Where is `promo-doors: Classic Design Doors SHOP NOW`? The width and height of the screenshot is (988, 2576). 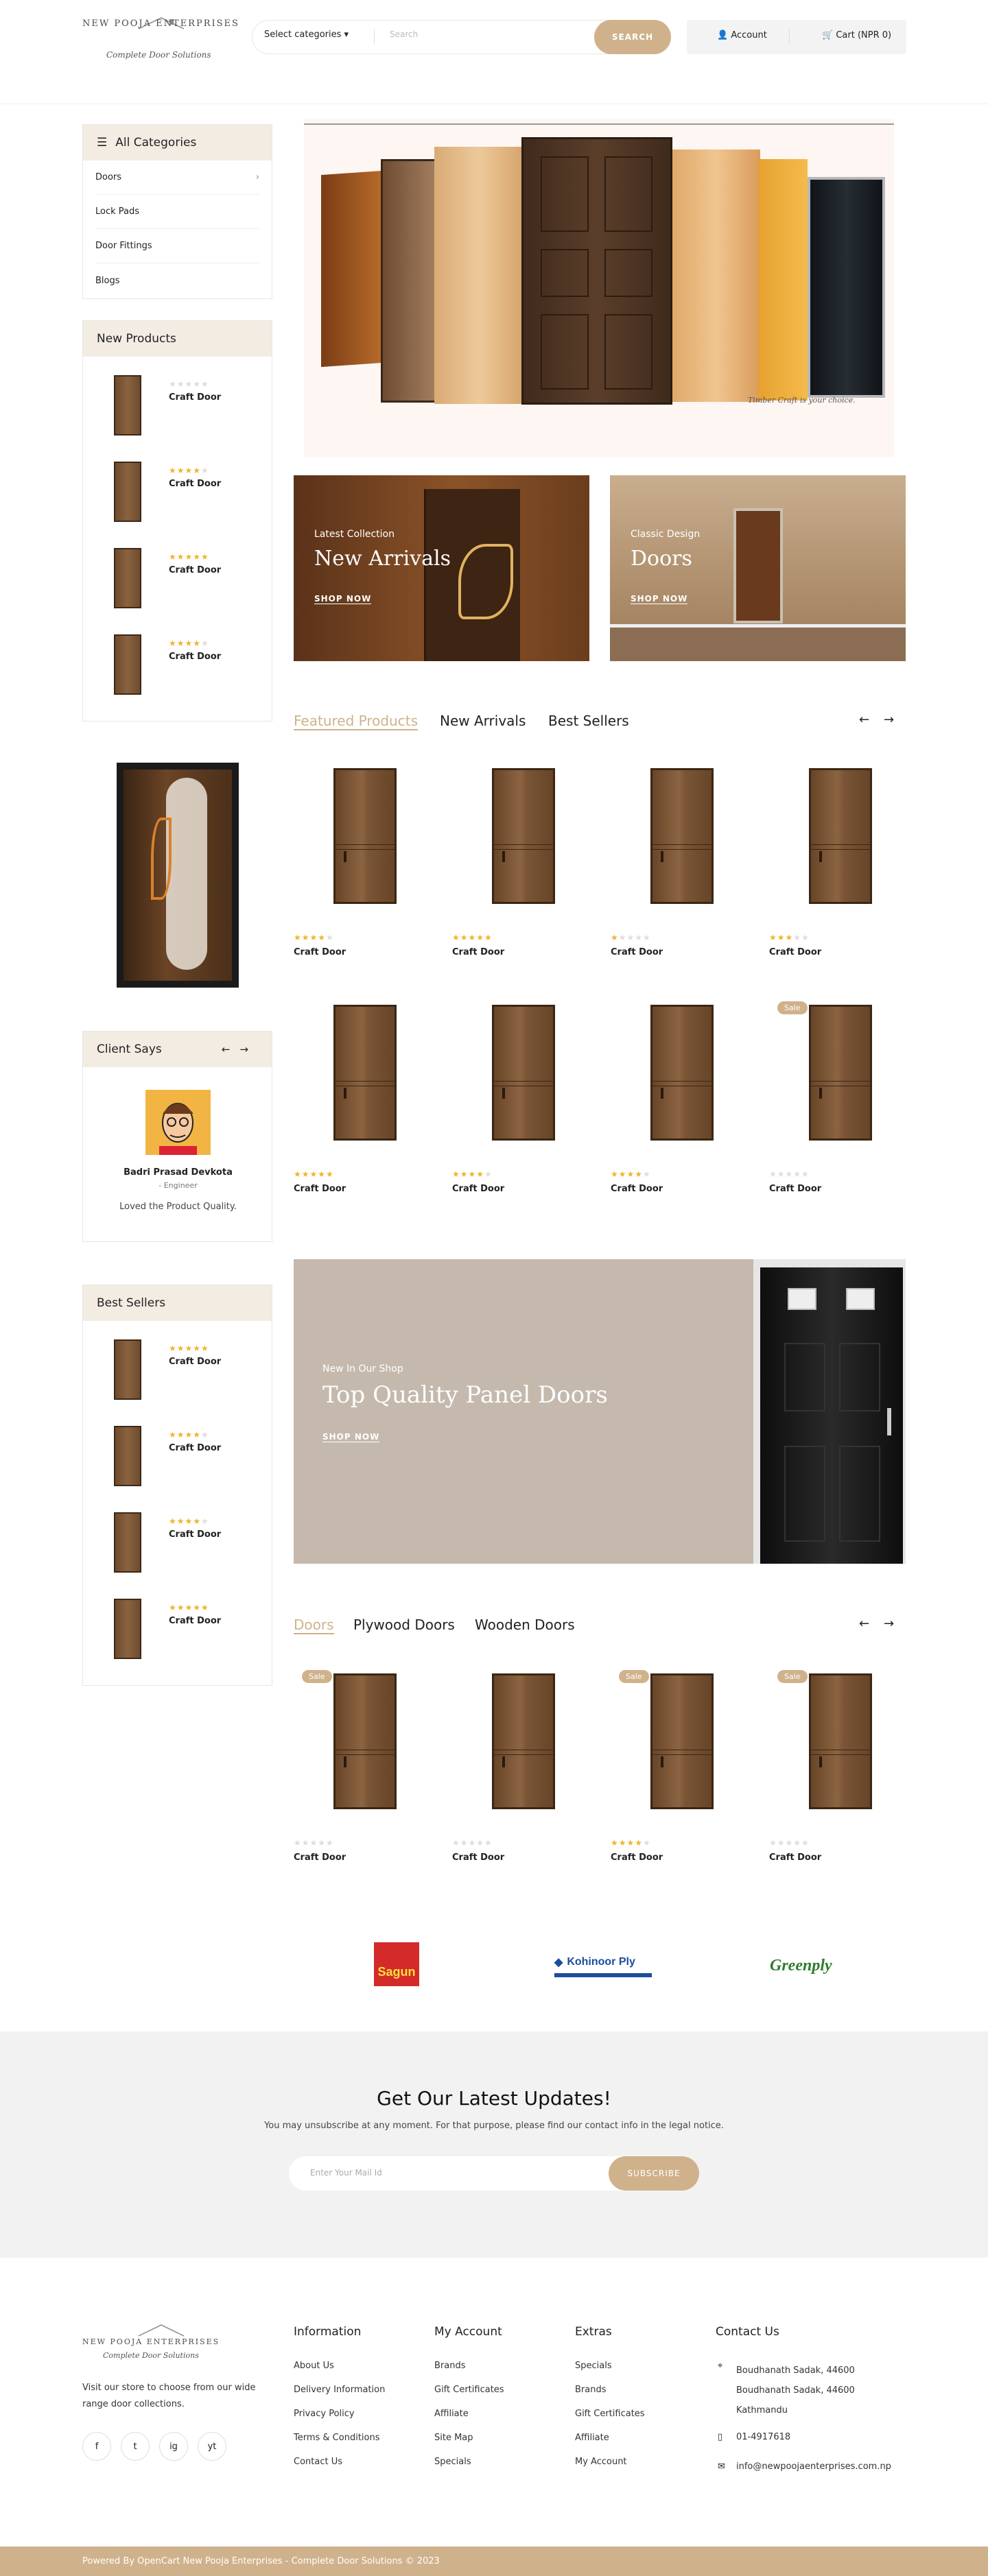
promo-doors: Classic Design Doors SHOP NOW is located at coordinates (758, 568).